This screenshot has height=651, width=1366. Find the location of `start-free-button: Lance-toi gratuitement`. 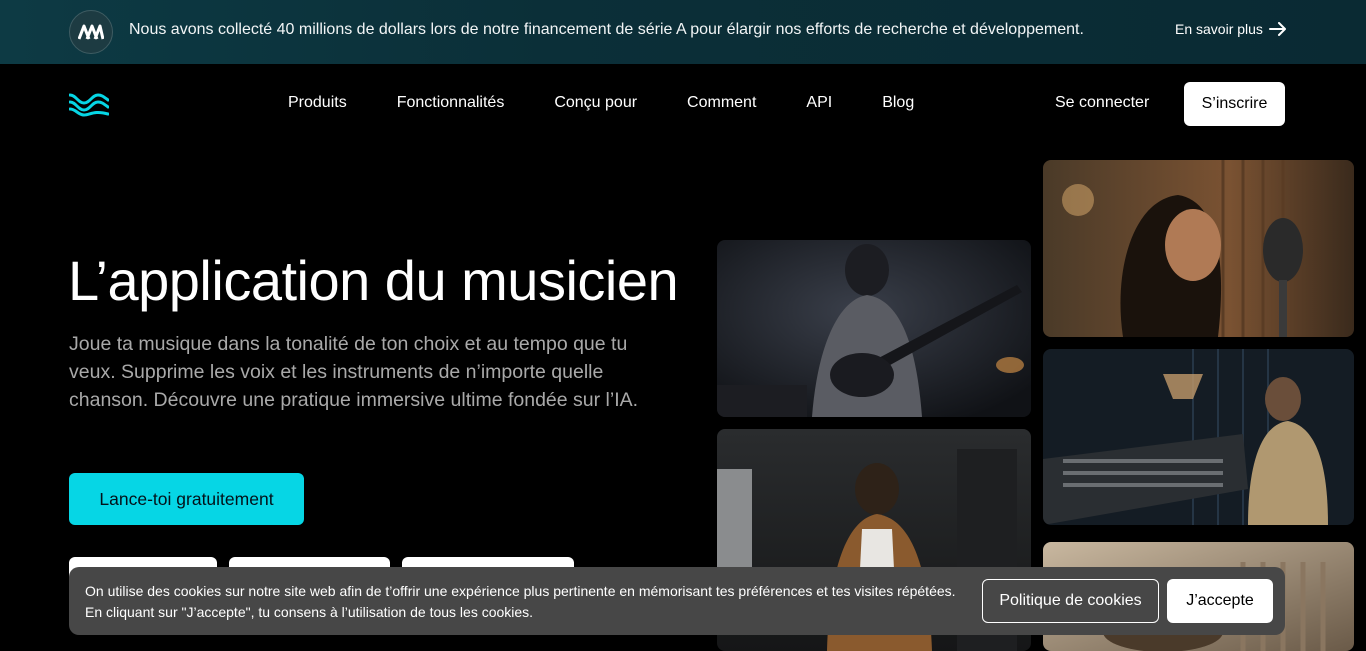

start-free-button: Lance-toi gratuitement is located at coordinates (186, 499).